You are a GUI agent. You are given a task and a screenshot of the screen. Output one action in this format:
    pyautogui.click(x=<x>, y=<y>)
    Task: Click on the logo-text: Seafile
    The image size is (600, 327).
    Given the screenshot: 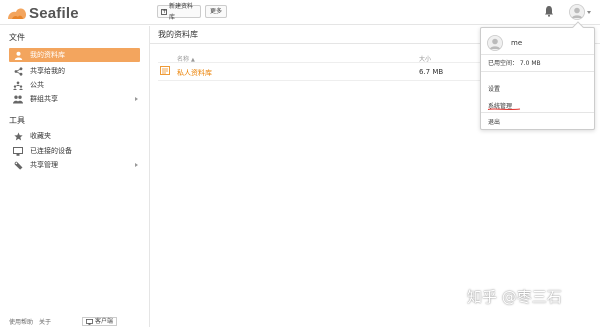 What is the action you would take?
    pyautogui.click(x=54, y=13)
    